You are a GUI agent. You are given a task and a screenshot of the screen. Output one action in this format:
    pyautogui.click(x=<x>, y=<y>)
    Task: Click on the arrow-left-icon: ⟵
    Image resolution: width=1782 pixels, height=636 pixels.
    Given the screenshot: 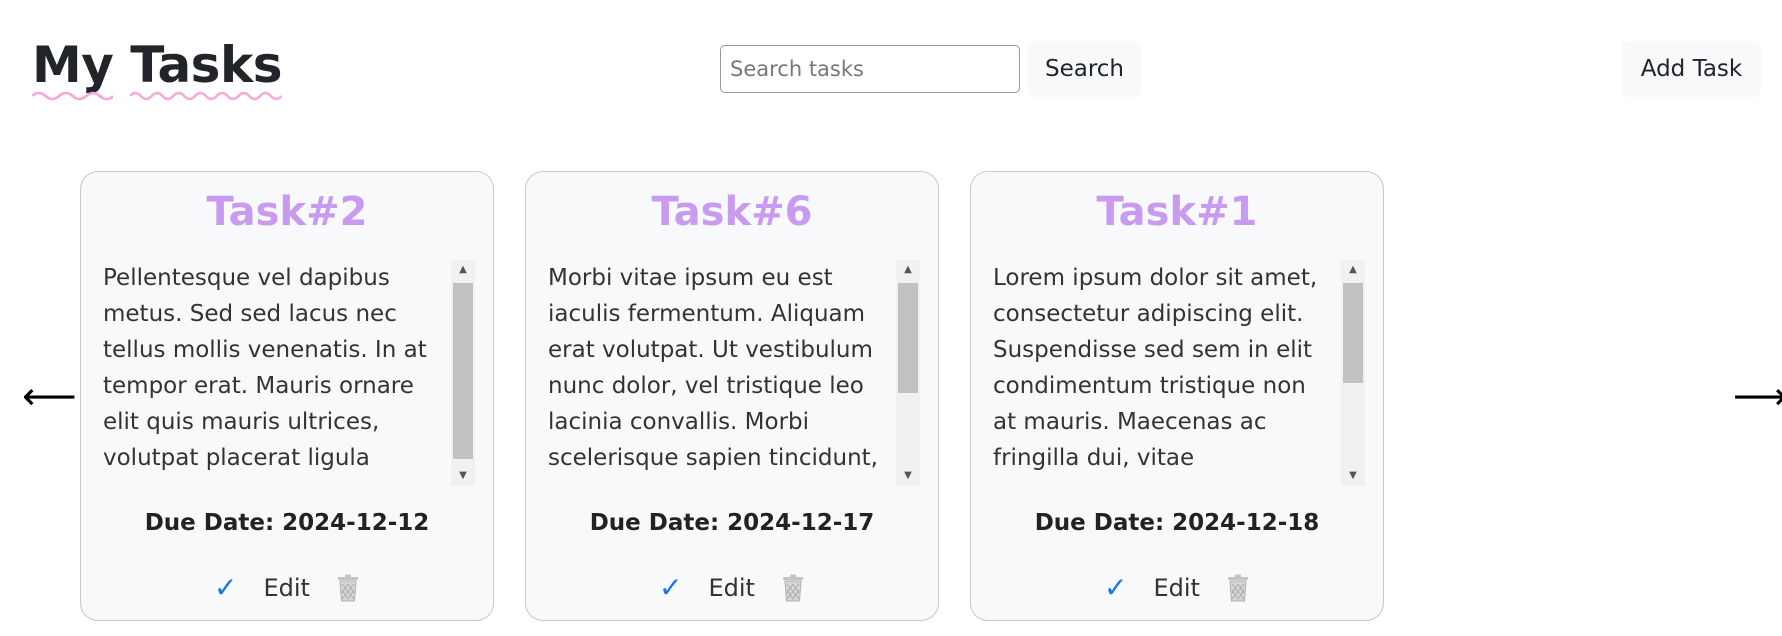 What is the action you would take?
    pyautogui.click(x=49, y=396)
    